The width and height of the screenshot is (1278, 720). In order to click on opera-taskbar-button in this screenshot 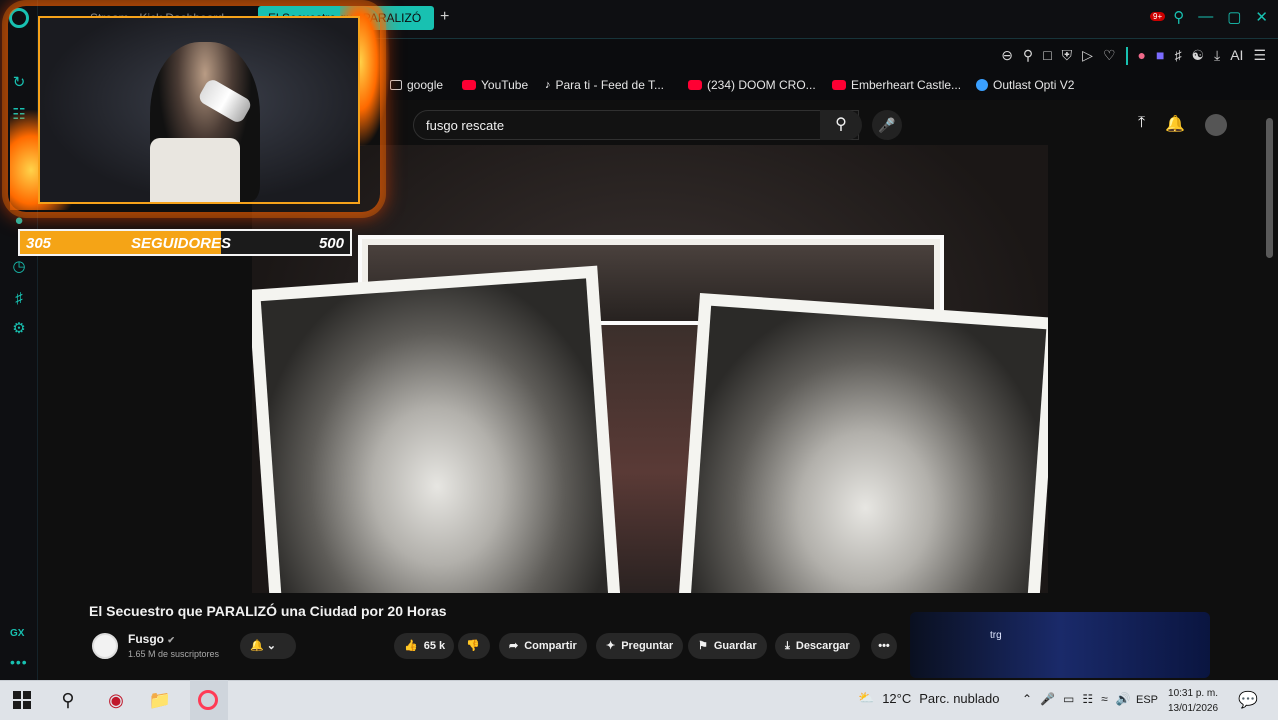, I will do `click(208, 700)`.